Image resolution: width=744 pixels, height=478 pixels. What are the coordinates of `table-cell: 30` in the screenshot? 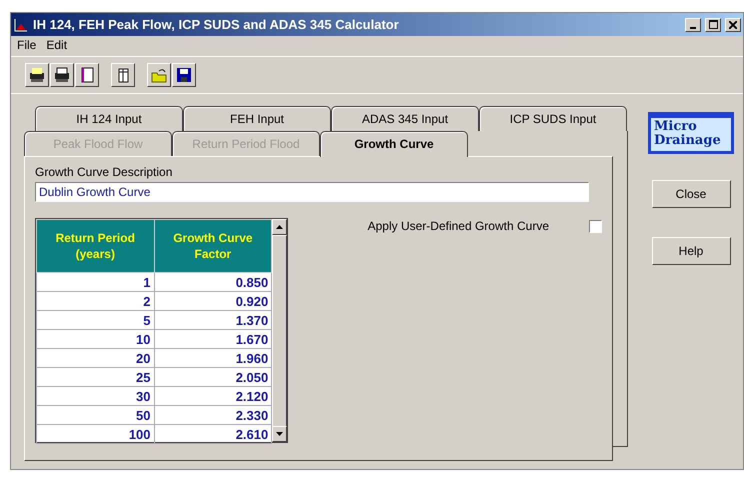 It's located at (95, 396).